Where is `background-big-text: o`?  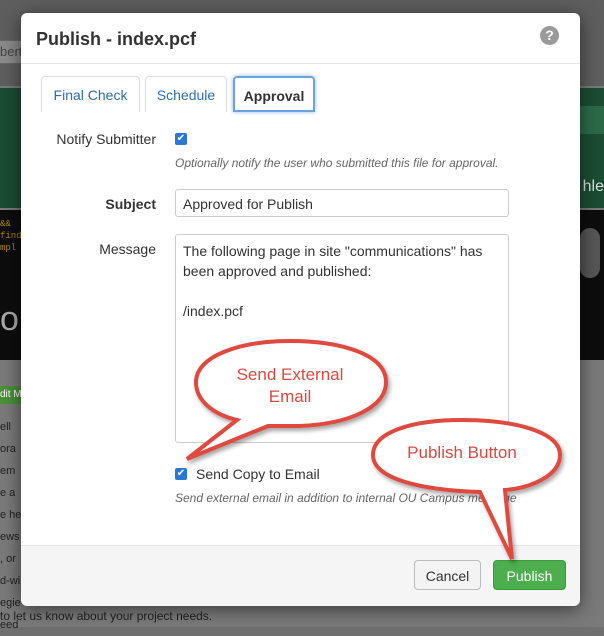
background-big-text: o is located at coordinates (9, 319).